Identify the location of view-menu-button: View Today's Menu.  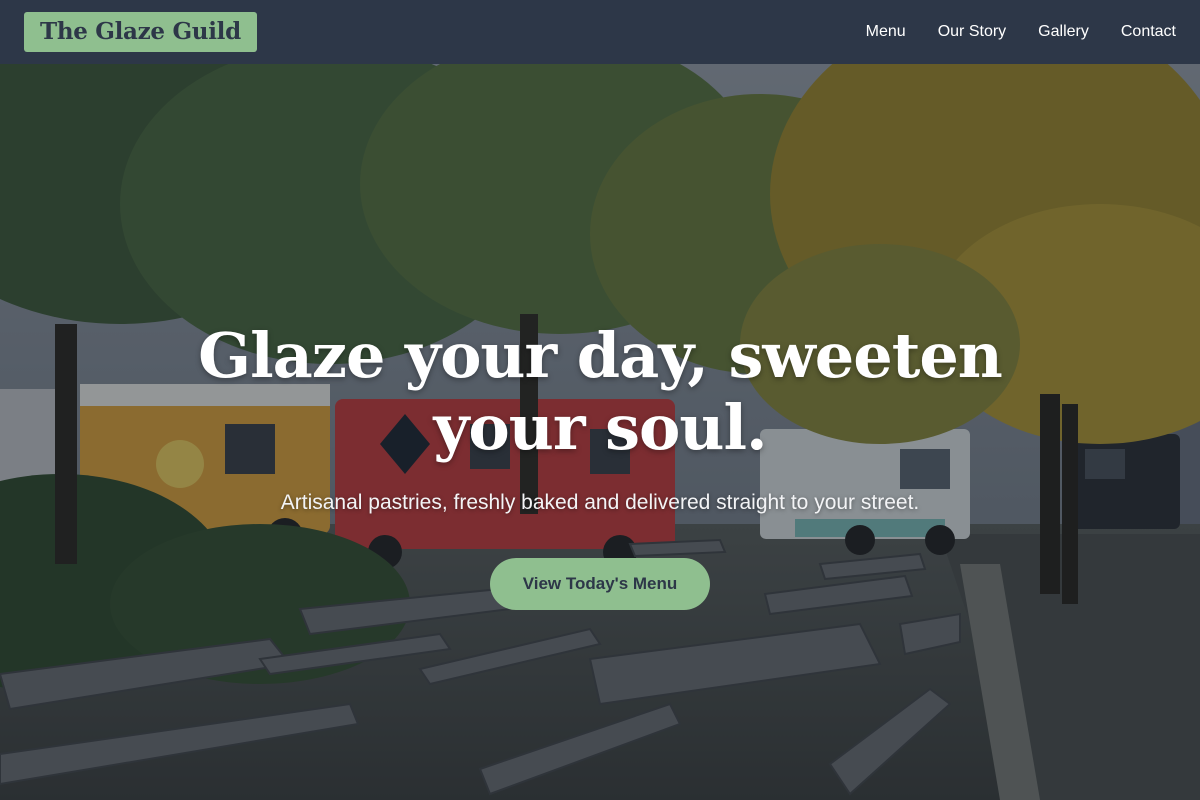
(600, 584).